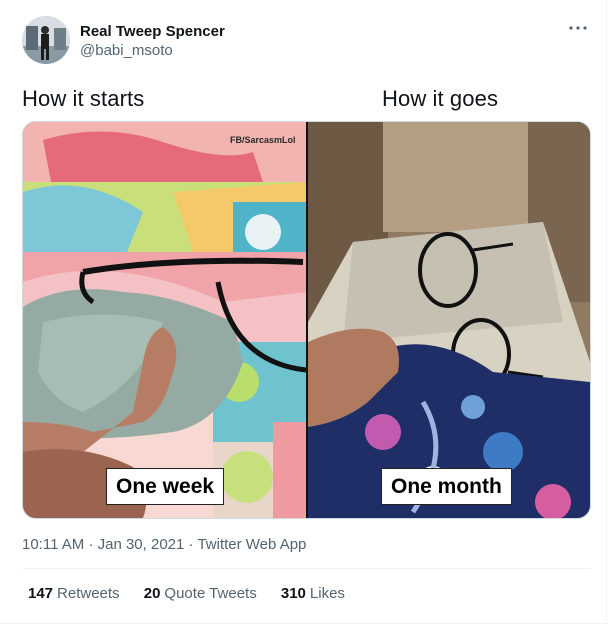 The width and height of the screenshot is (616, 625). I want to click on divider, so click(306, 568).